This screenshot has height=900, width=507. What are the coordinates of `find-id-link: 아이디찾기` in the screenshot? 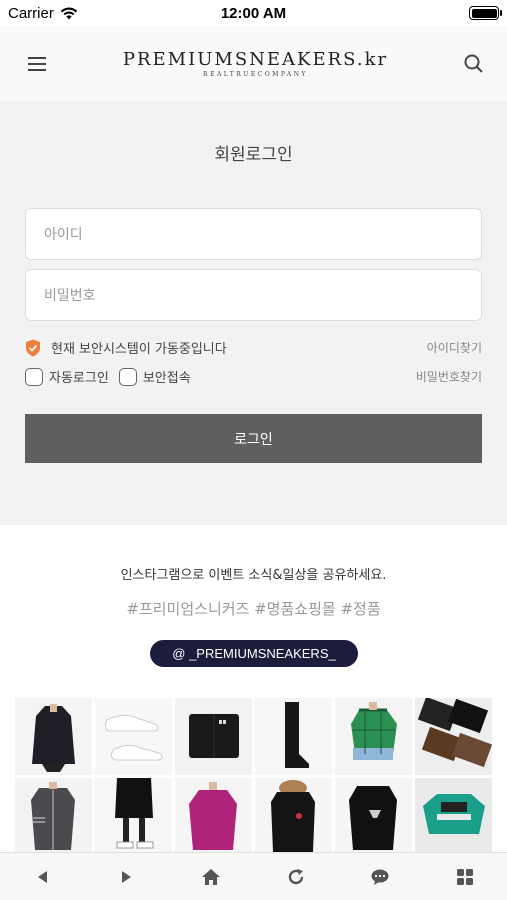 It's located at (454, 347).